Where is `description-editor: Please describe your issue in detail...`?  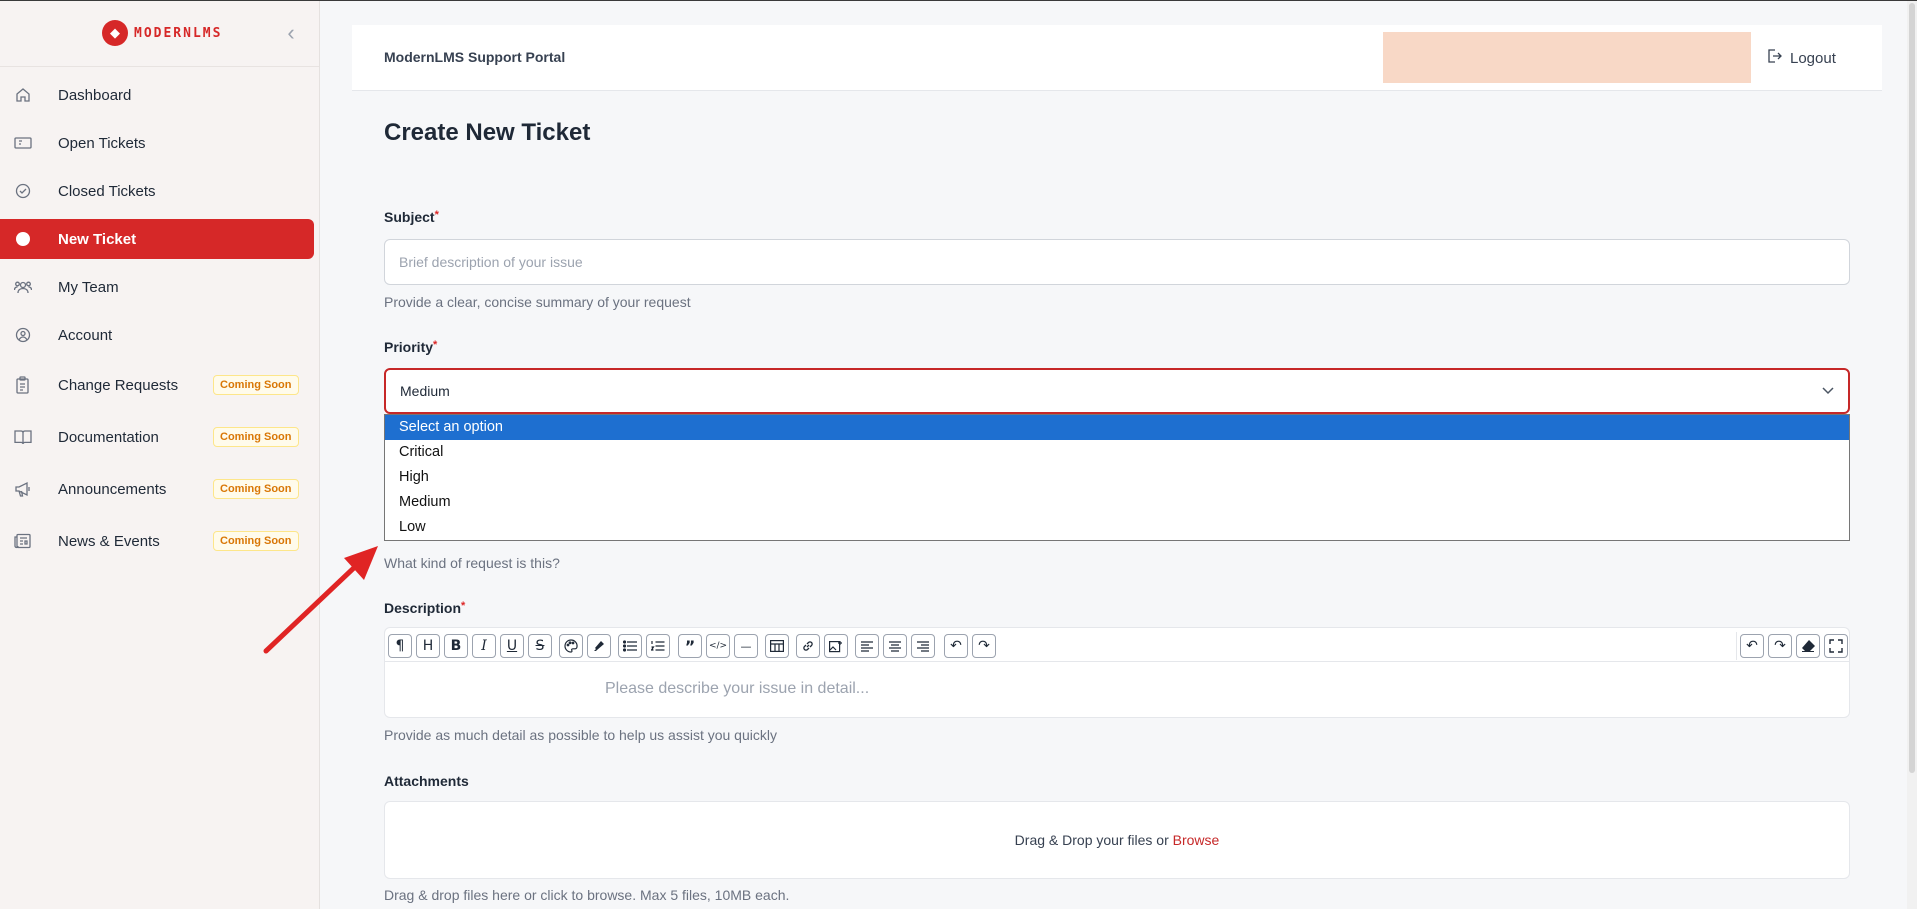
description-editor: Please describe your issue in detail... is located at coordinates (1117, 689).